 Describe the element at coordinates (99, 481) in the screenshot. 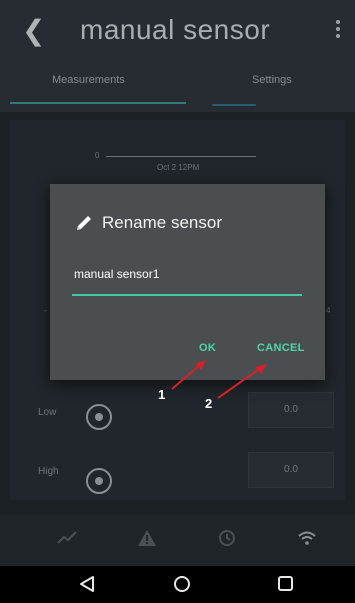

I see `high-radio` at that location.